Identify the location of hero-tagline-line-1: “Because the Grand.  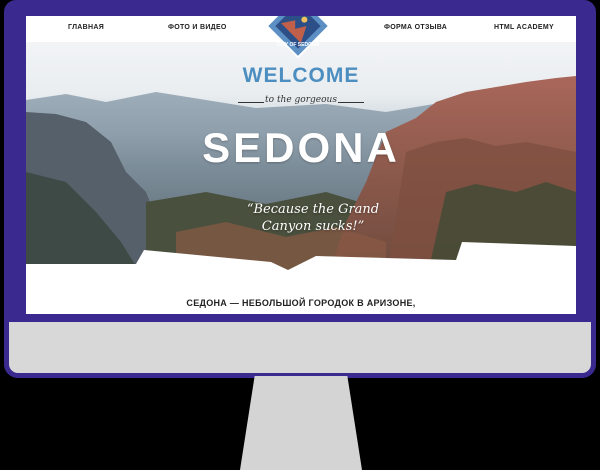
(313, 209).